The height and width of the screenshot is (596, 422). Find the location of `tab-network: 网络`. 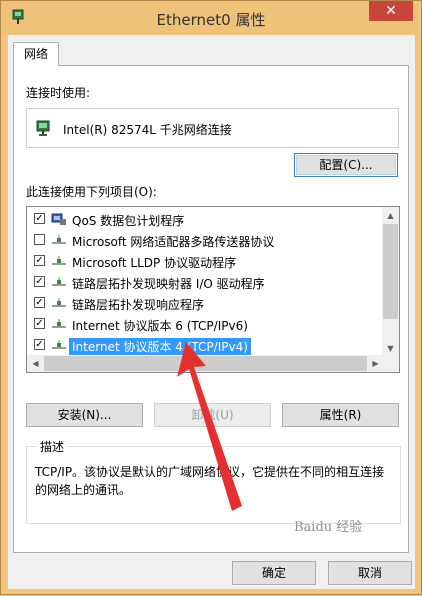

tab-network: 网络 is located at coordinates (36, 54).